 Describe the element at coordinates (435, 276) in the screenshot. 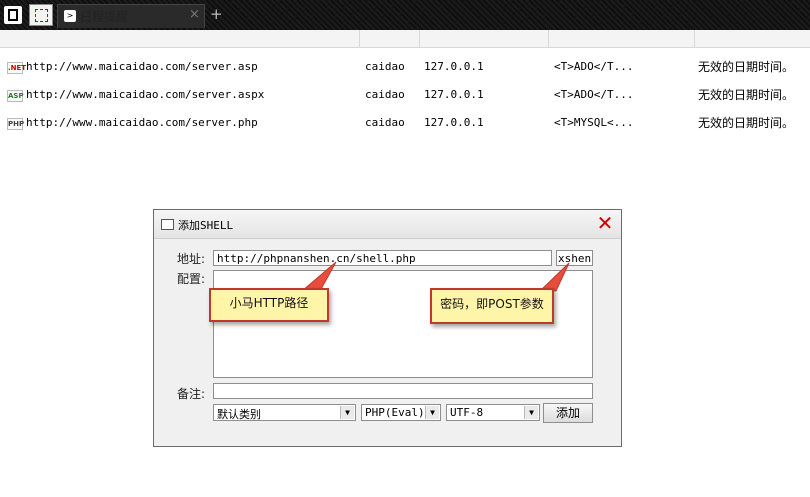

I see `annotation-arrows` at that location.